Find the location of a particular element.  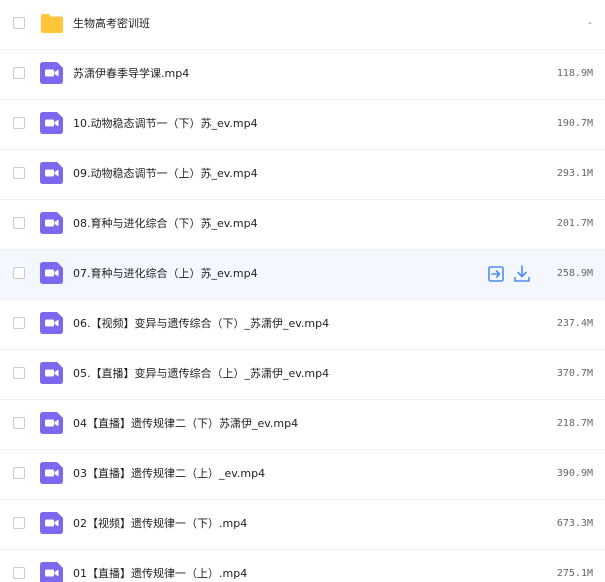

file-name-link: 01【直播】遗传规律一（上）.mp4 is located at coordinates (160, 566).